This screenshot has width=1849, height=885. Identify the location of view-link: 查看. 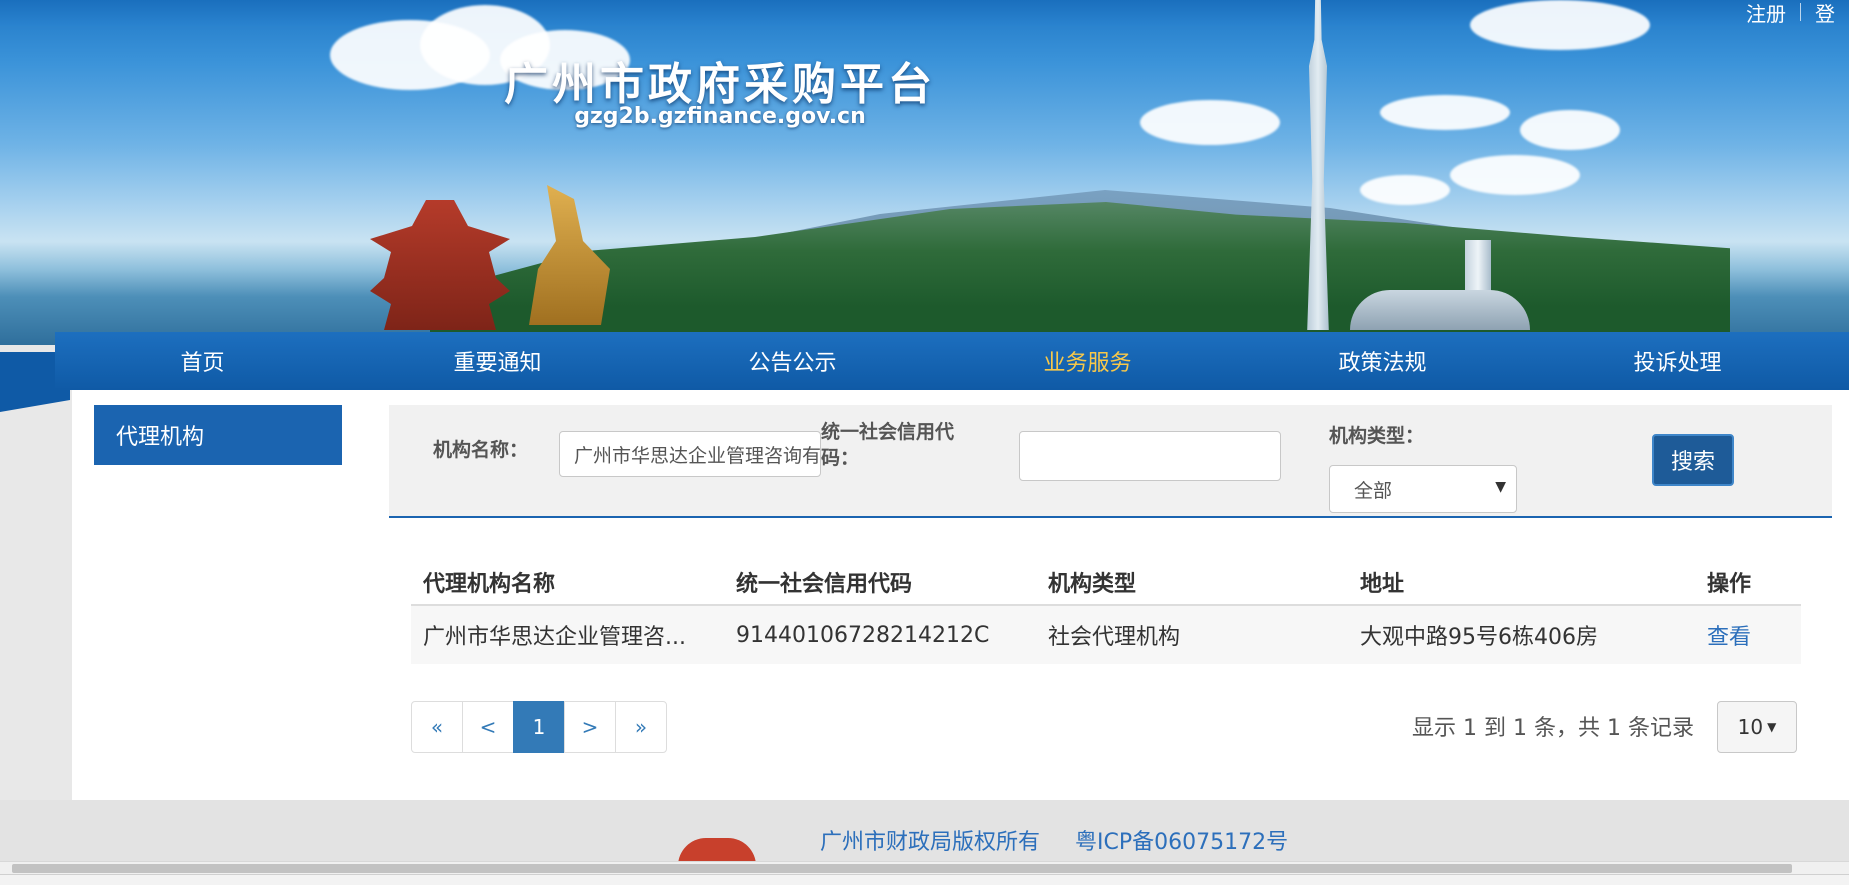
(1729, 637).